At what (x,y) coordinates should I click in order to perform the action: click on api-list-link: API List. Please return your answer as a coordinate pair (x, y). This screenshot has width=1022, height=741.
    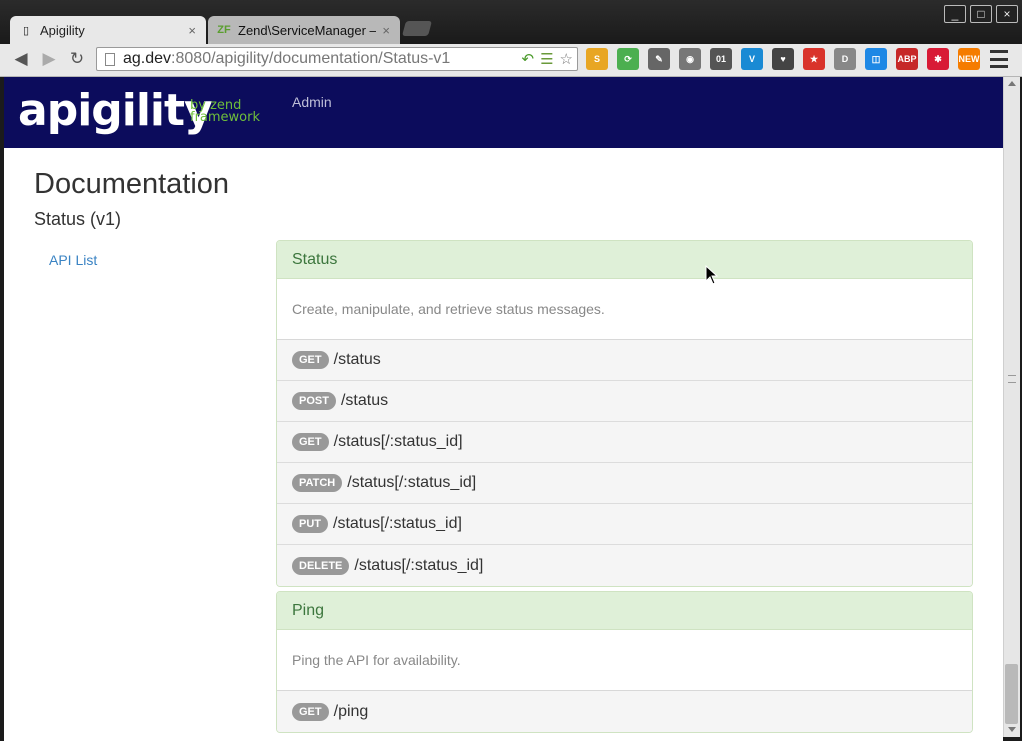
    Looking at the image, I should click on (73, 260).